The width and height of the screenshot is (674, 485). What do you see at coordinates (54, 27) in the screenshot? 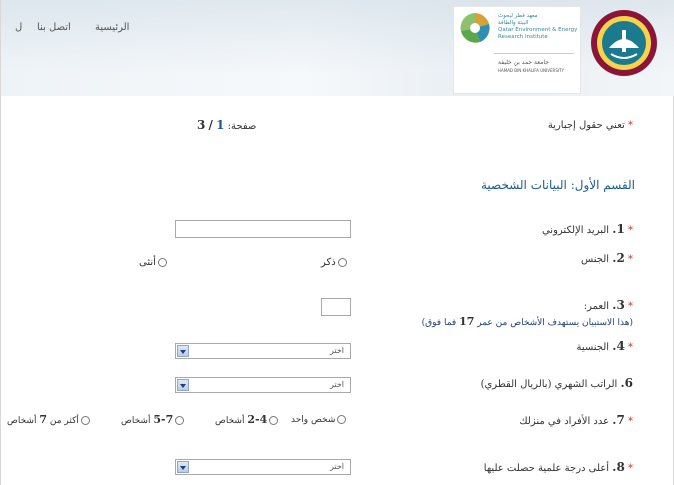
I see `nav-contact: اتصل بنا` at bounding box center [54, 27].